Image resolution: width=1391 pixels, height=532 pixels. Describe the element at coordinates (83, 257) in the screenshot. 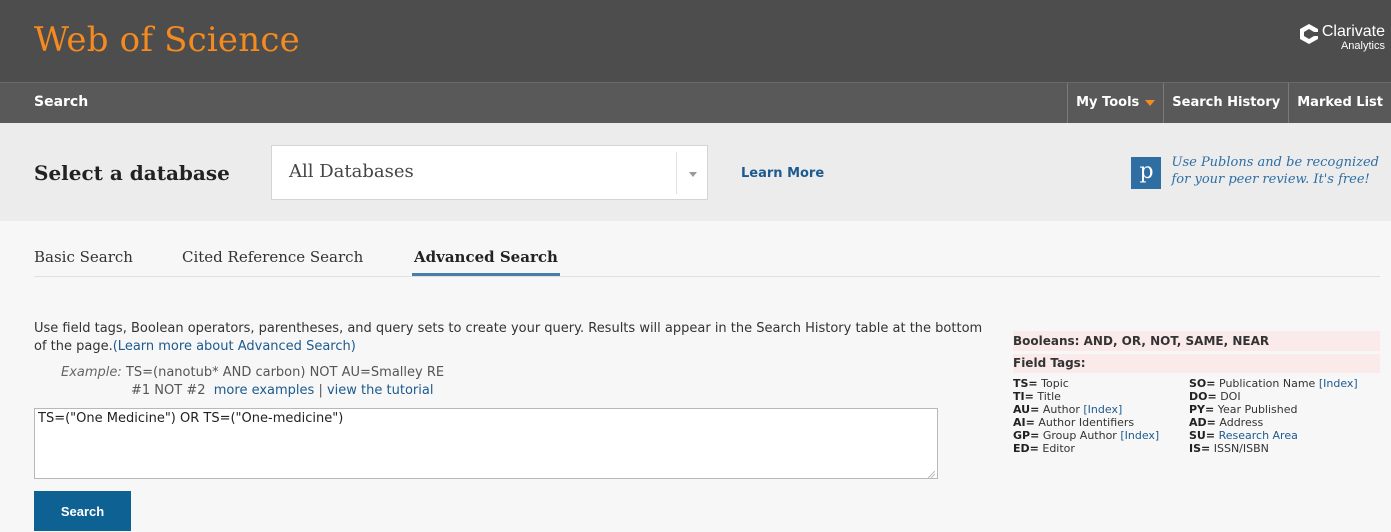

I see `tab-basic-search: Basic Search` at that location.